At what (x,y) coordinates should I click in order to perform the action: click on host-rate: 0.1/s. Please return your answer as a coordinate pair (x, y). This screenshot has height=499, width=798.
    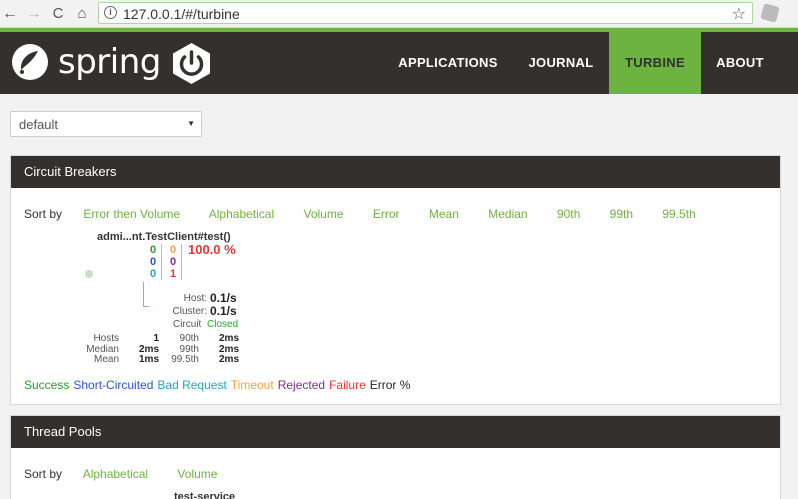
    Looking at the image, I should click on (223, 298).